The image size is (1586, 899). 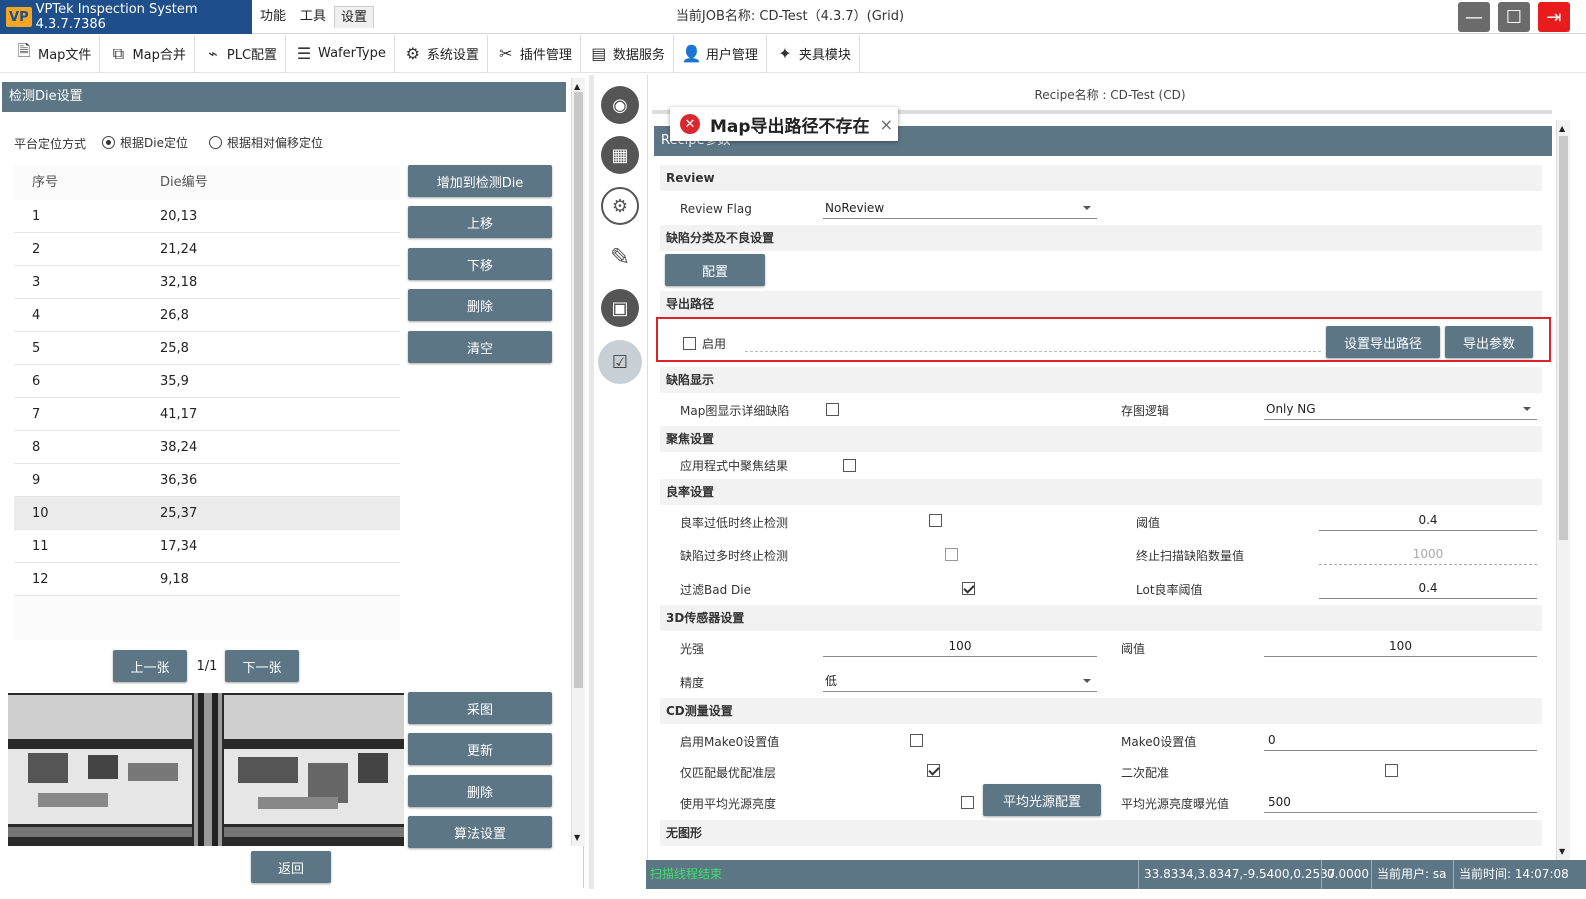 What do you see at coordinates (534, 53) in the screenshot?
I see `toolbar-plugin-manage: ✂ 插件管理` at bounding box center [534, 53].